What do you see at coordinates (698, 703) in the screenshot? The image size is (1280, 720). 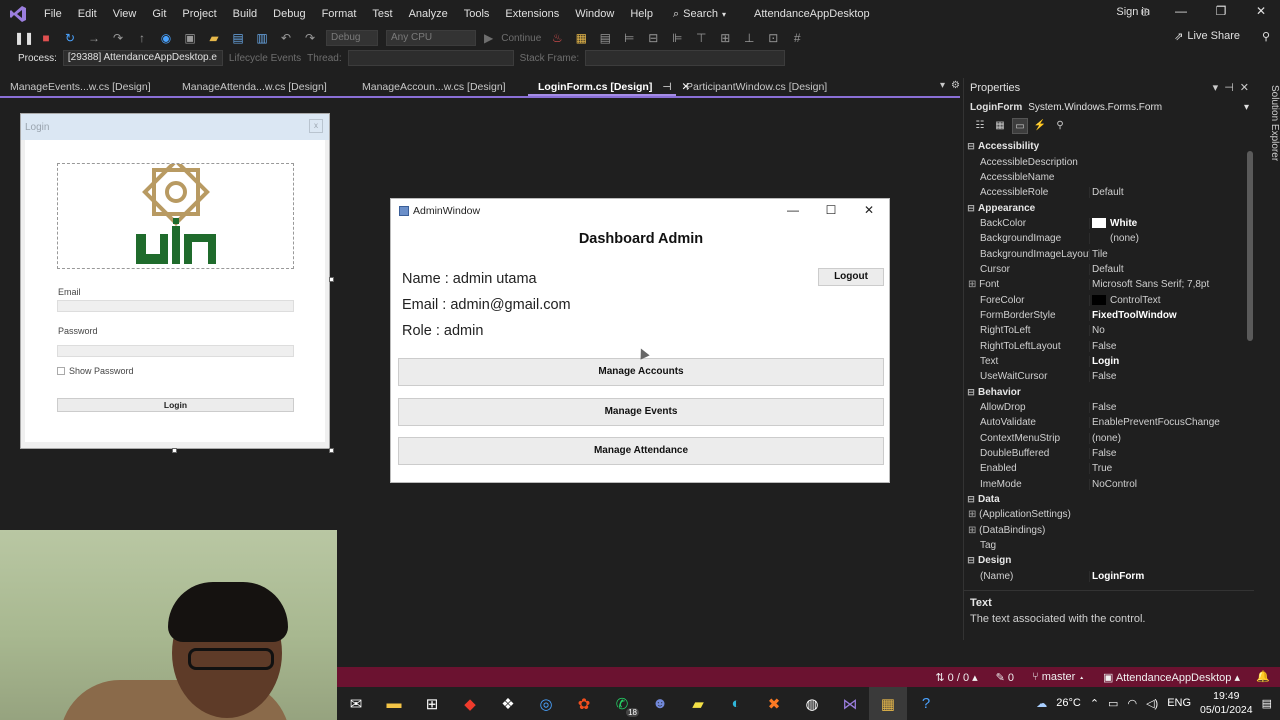 I see `sticky-notes-icon: ▰` at bounding box center [698, 703].